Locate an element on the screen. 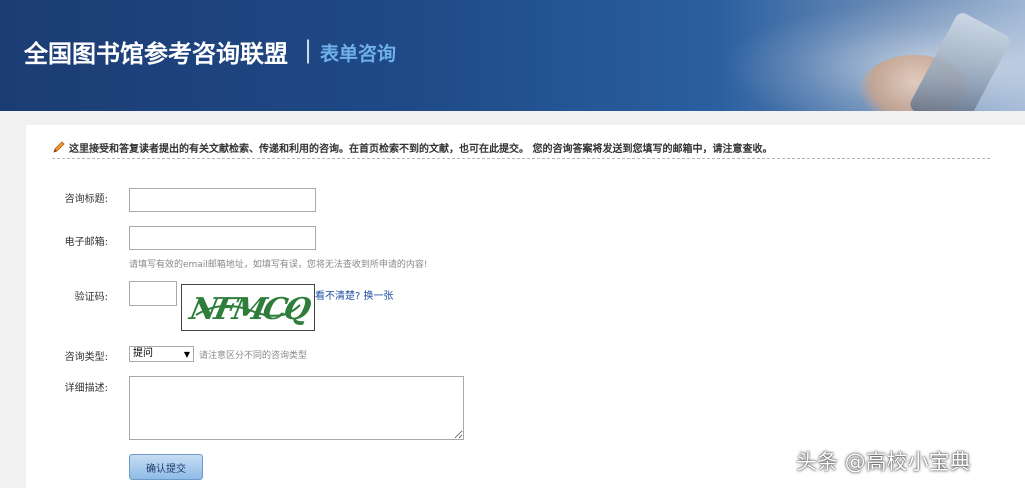 The height and width of the screenshot is (488, 1025). captcha-input is located at coordinates (153, 293).